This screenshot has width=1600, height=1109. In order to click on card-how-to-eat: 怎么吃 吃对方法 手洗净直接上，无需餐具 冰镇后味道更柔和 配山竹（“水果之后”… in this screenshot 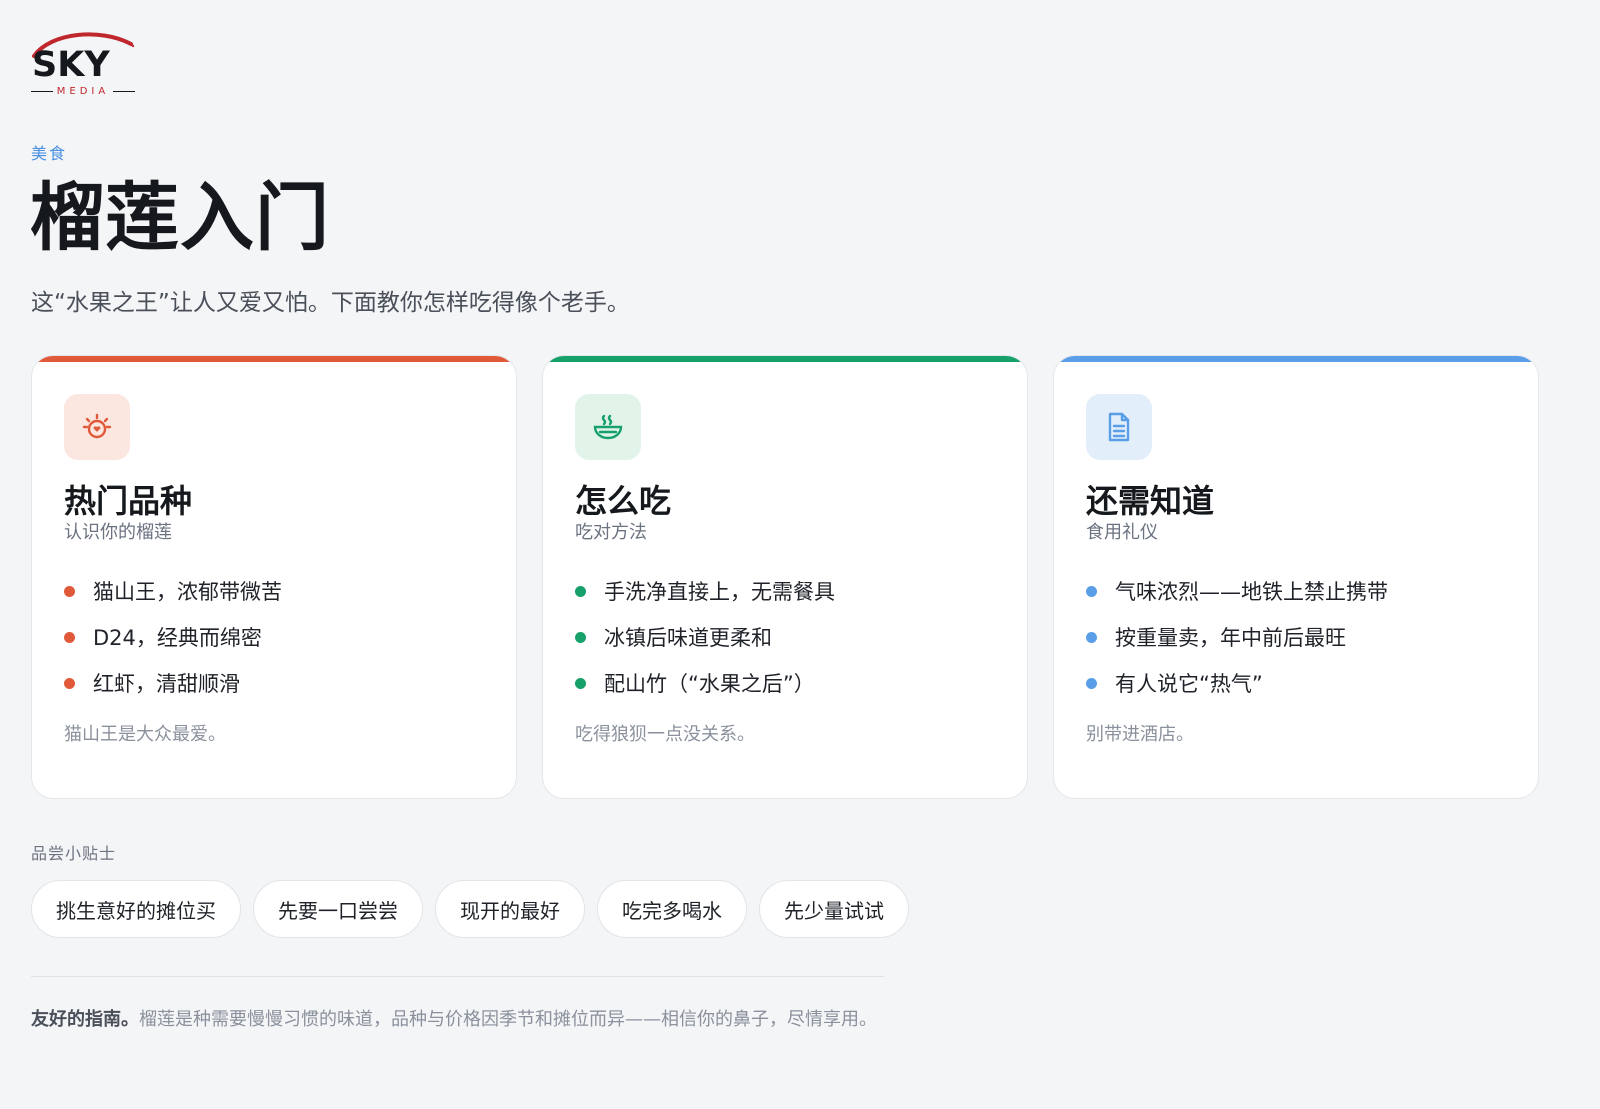, I will do `click(785, 577)`.